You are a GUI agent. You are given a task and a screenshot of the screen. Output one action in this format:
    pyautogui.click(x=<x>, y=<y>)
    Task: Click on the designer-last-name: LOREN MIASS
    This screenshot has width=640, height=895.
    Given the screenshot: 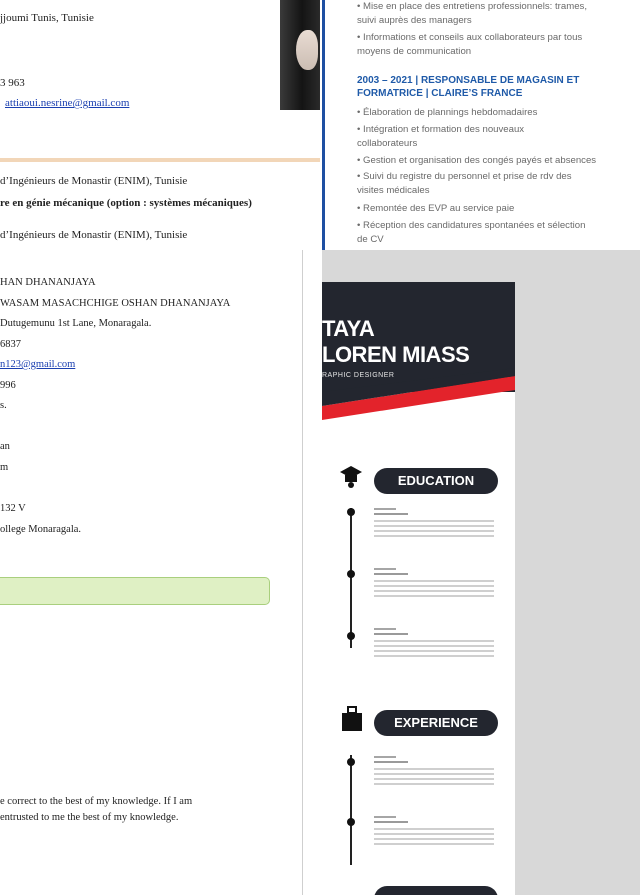 What is the action you would take?
    pyautogui.click(x=396, y=354)
    